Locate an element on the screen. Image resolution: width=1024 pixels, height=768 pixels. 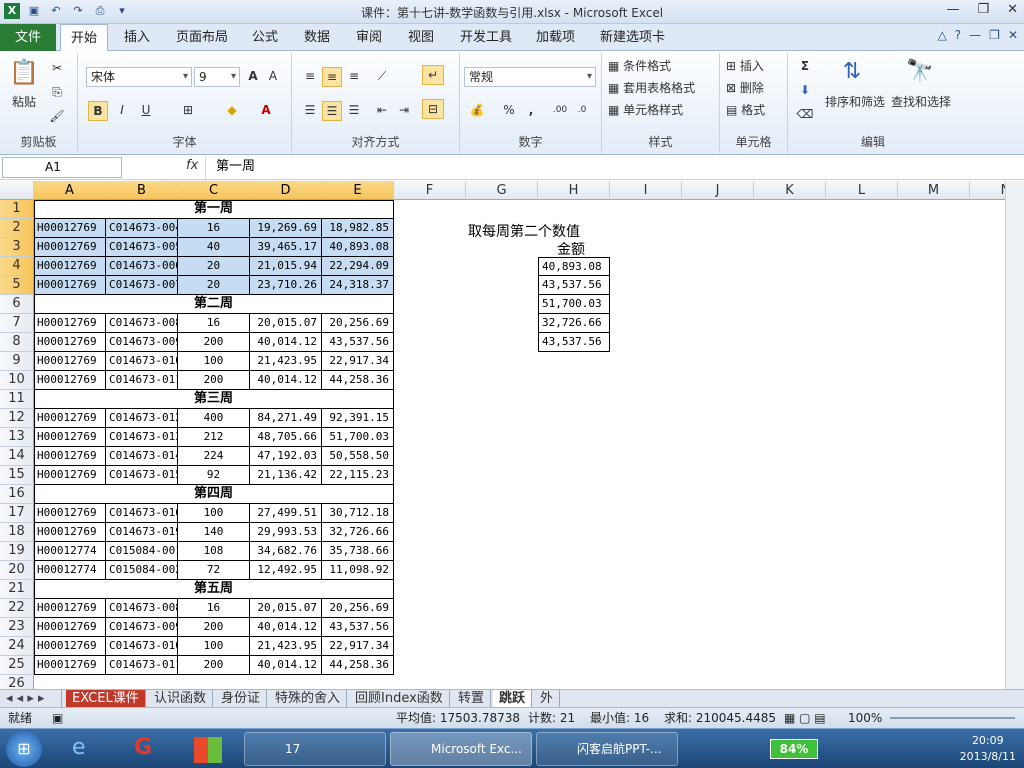
sheet-tab: 外 is located at coordinates (547, 699).